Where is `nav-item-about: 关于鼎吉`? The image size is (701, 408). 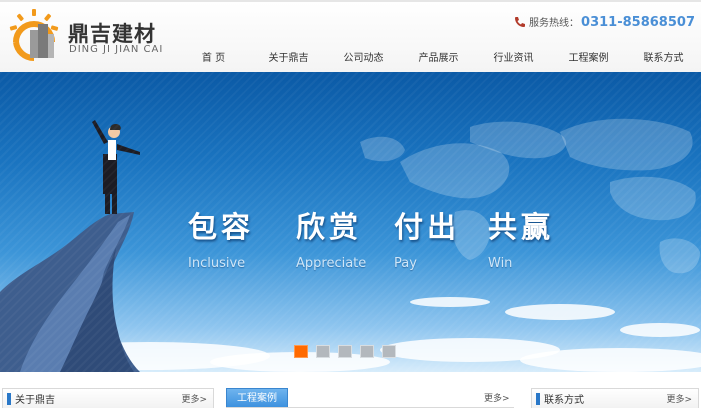 nav-item-about: 关于鼎吉 is located at coordinates (288, 59).